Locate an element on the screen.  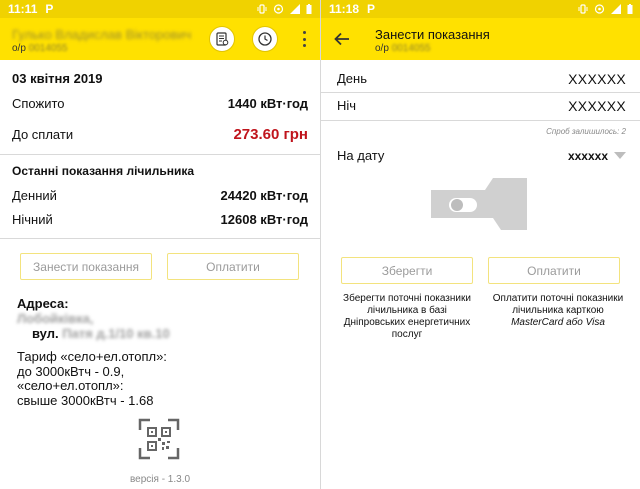
app-bar: Гулько Владислав Вікторович о/р 0014055 is located at coordinates (160, 39).